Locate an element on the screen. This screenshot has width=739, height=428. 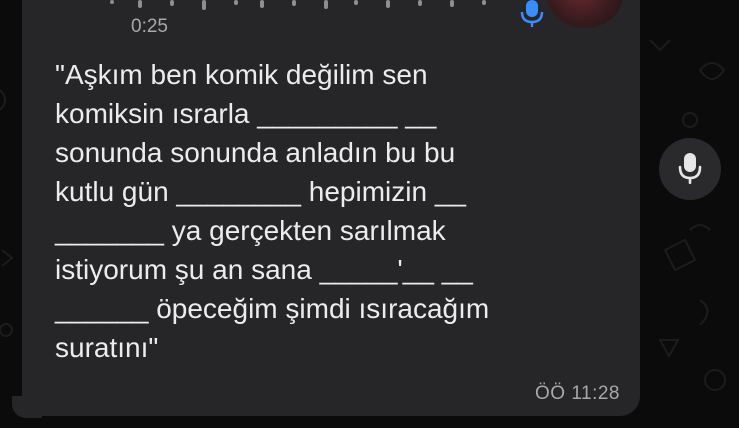
voice-waveform is located at coordinates (320, 6).